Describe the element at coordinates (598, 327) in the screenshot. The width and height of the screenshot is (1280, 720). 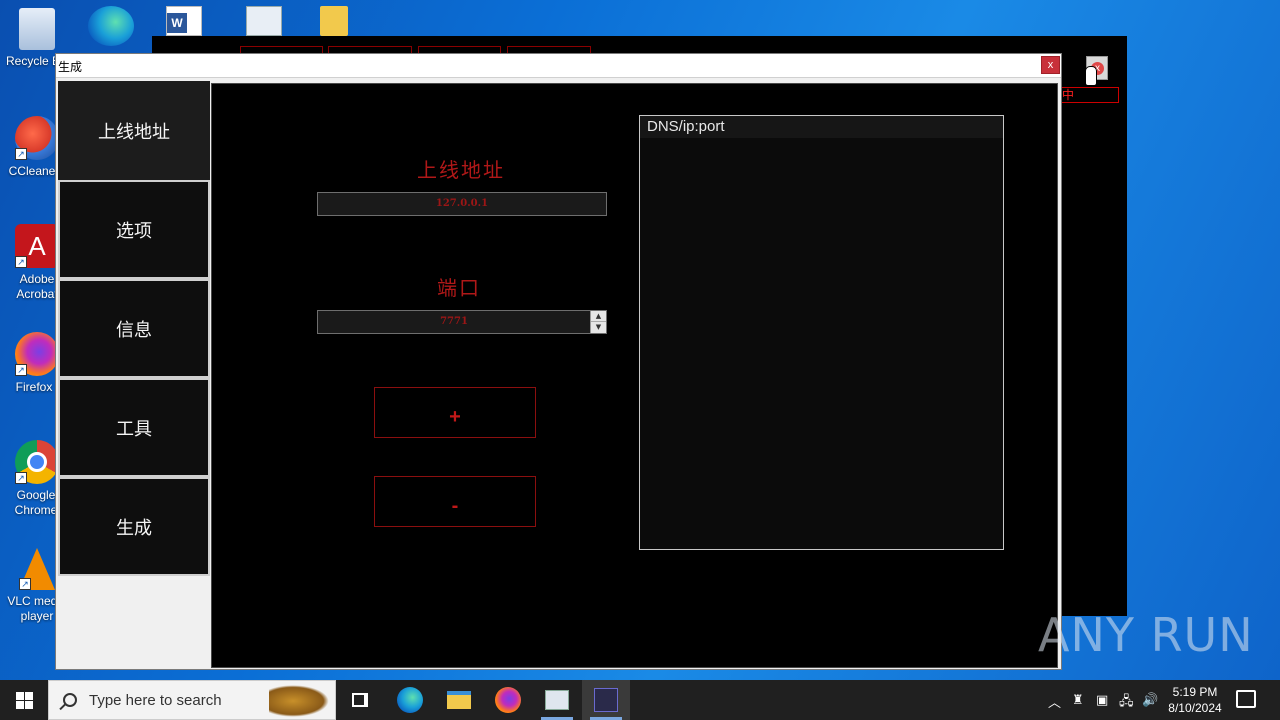
I see `spin-down-icon: ▼` at that location.